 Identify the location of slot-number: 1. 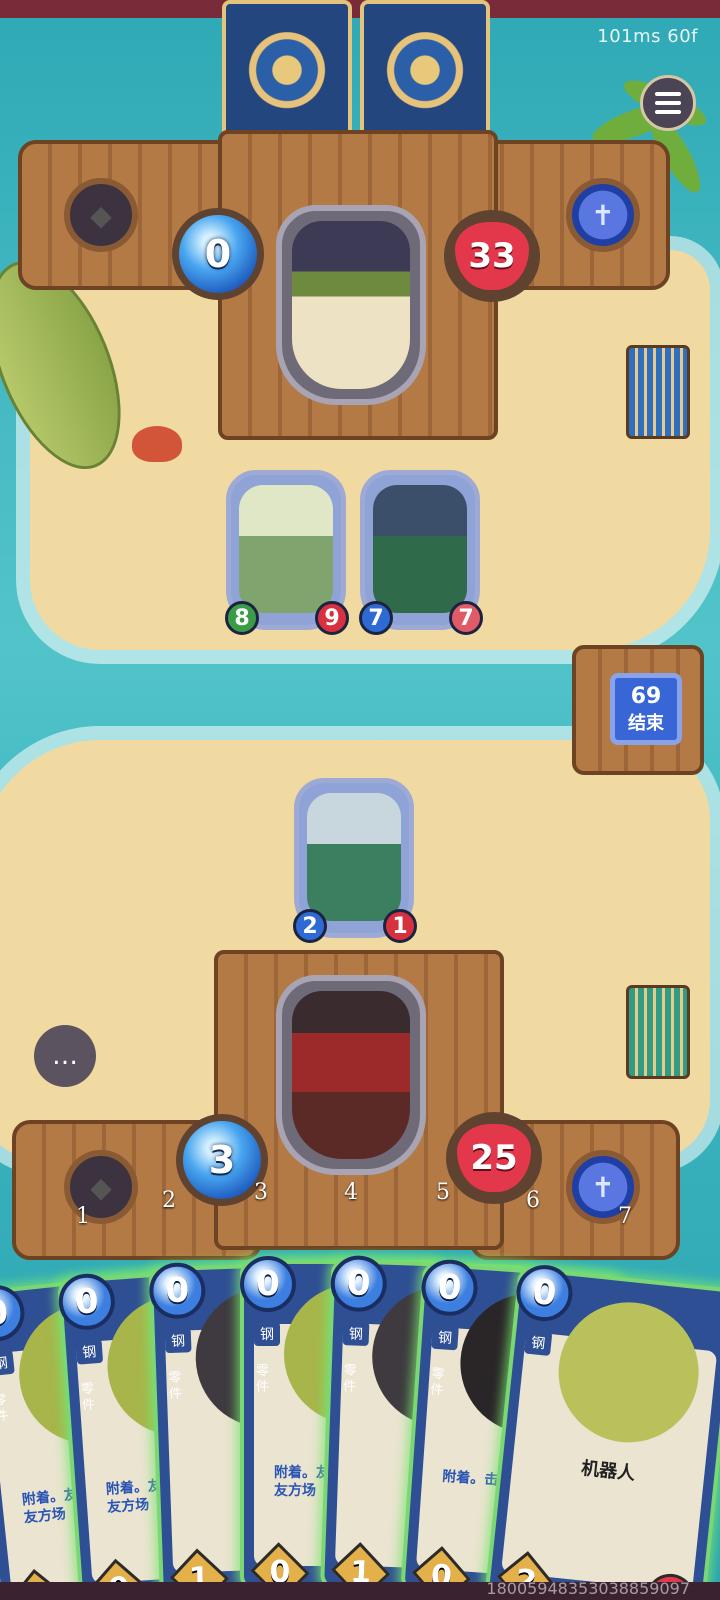
(83, 1216).